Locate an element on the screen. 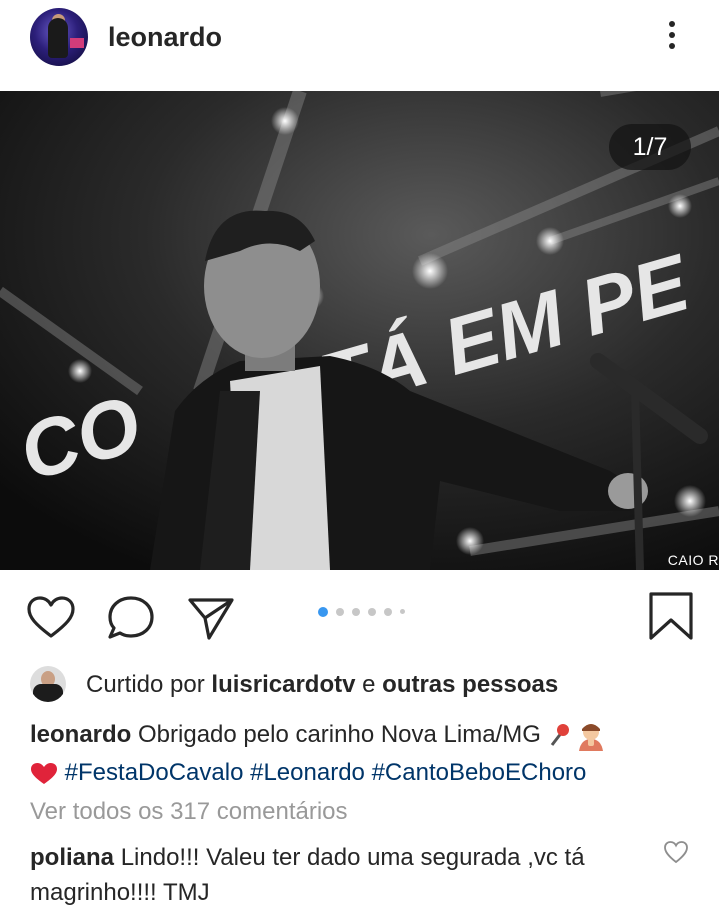 Image resolution: width=719 pixels, height=916 pixels. speech-bubble-icon is located at coordinates (131, 618).